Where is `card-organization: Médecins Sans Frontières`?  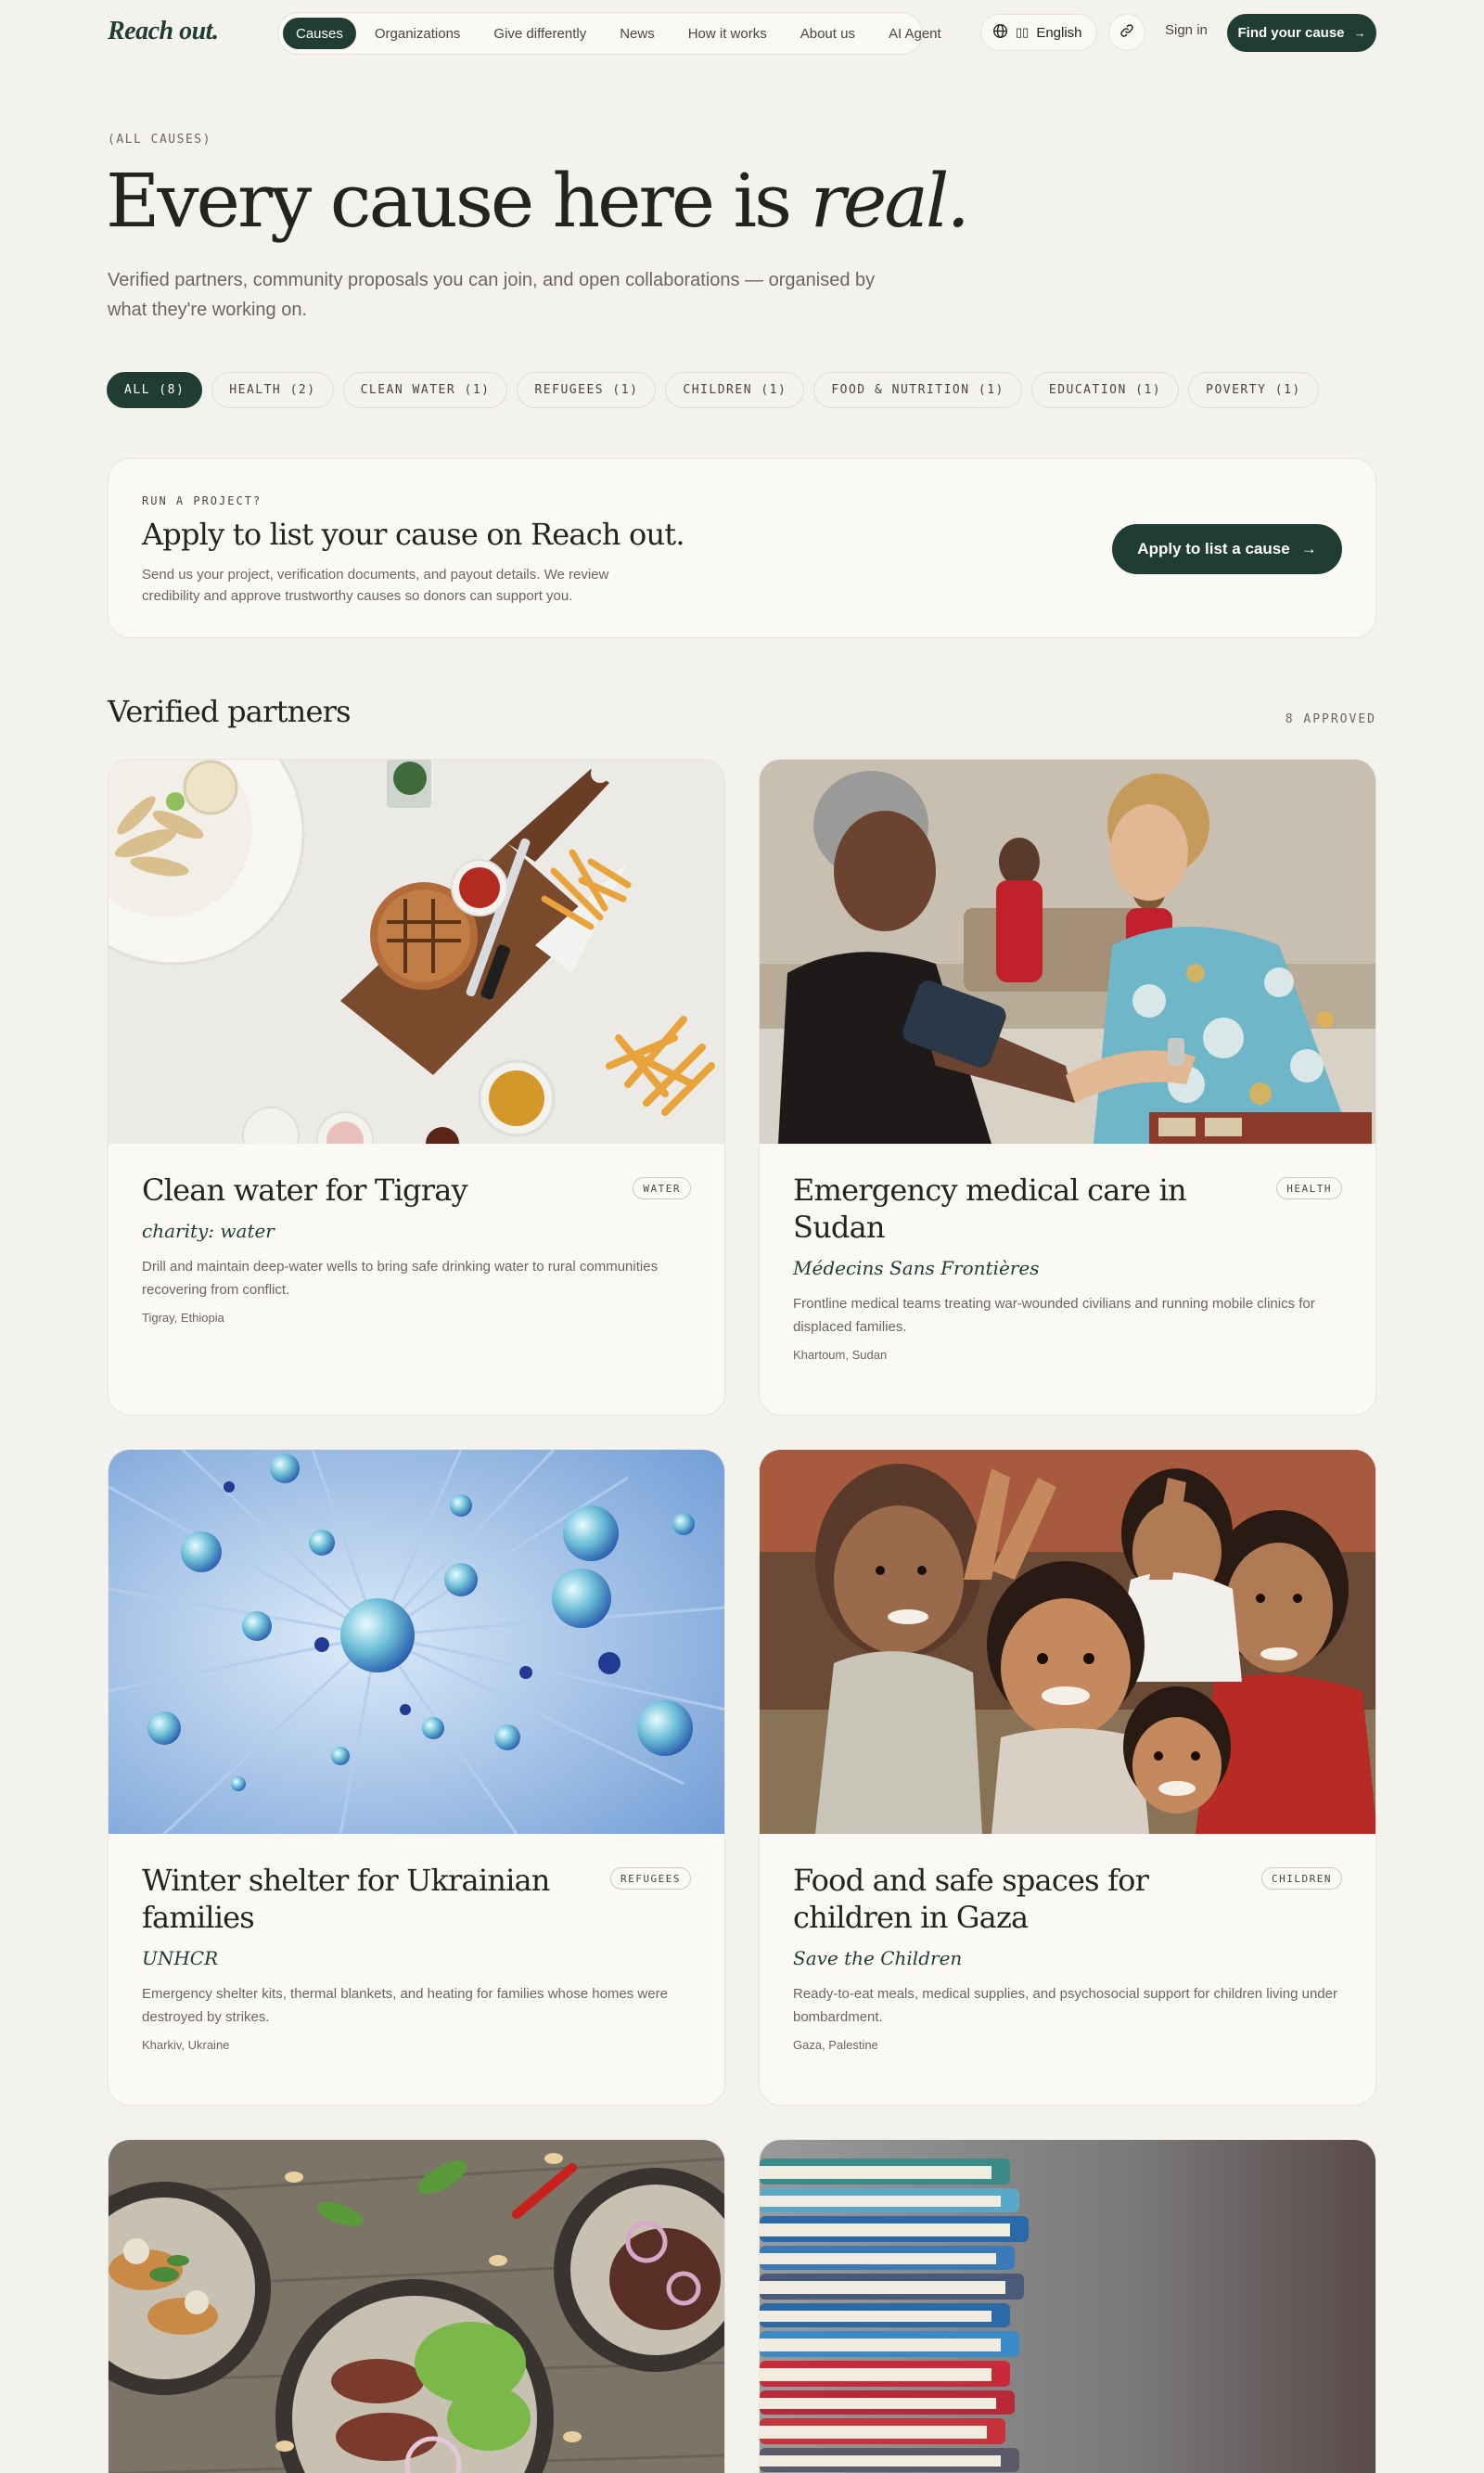 card-organization: Médecins Sans Frontières is located at coordinates (916, 1268).